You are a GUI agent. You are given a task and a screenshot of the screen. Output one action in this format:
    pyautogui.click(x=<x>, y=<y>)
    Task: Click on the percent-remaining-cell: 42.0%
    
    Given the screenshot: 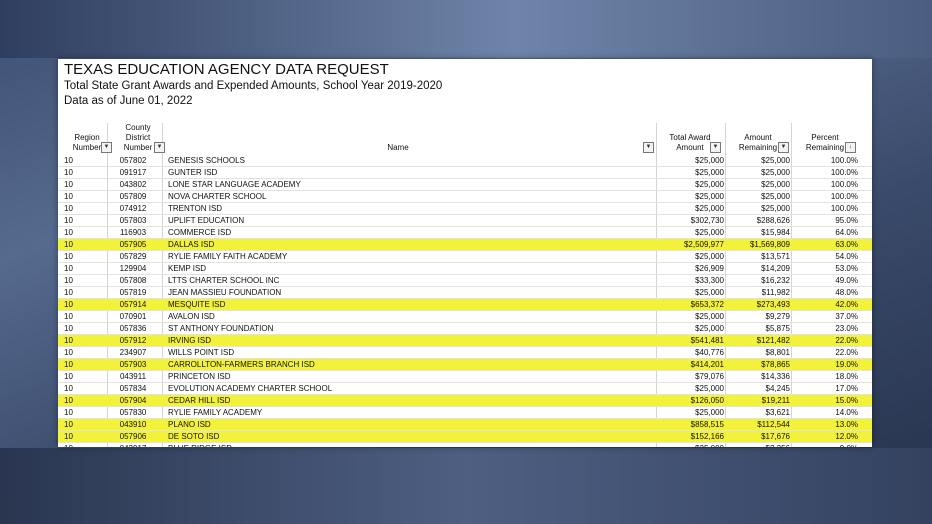 What is the action you would take?
    pyautogui.click(x=846, y=304)
    